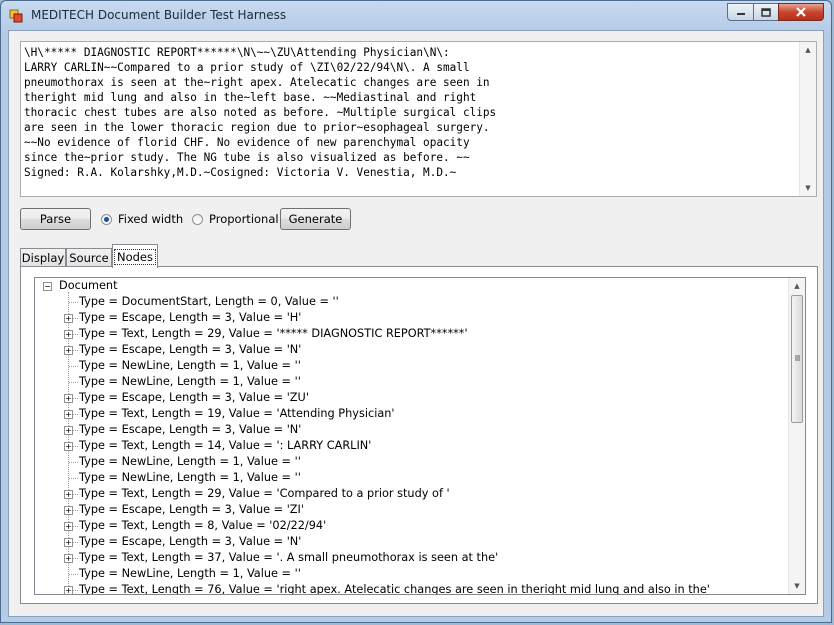  I want to click on app-icon, so click(16, 16).